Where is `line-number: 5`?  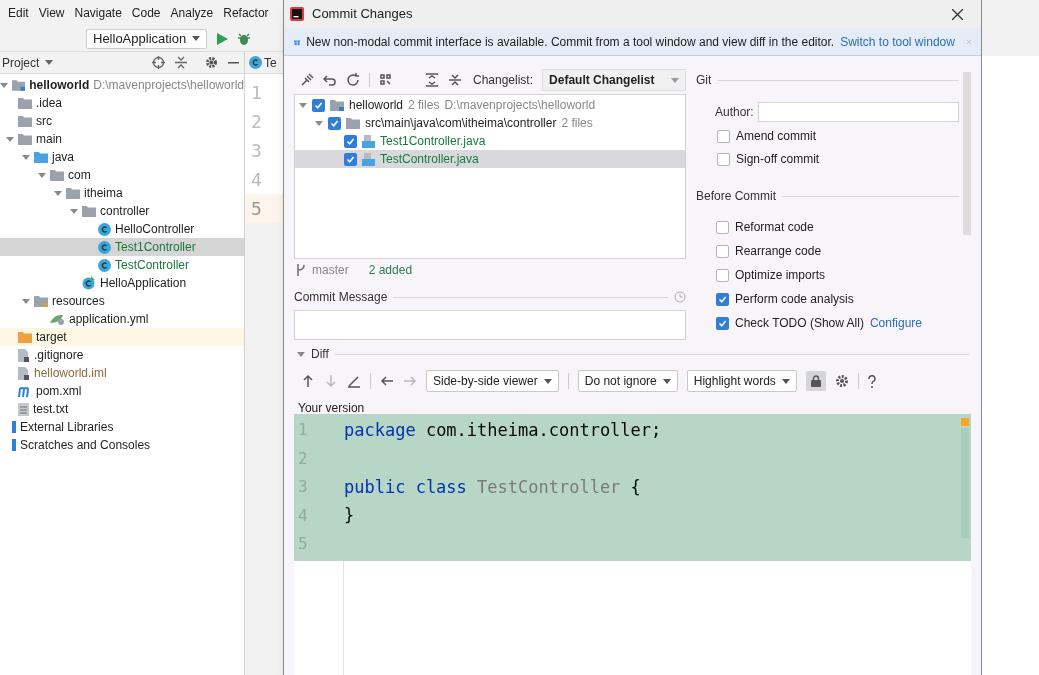
line-number: 5 is located at coordinates (264, 208).